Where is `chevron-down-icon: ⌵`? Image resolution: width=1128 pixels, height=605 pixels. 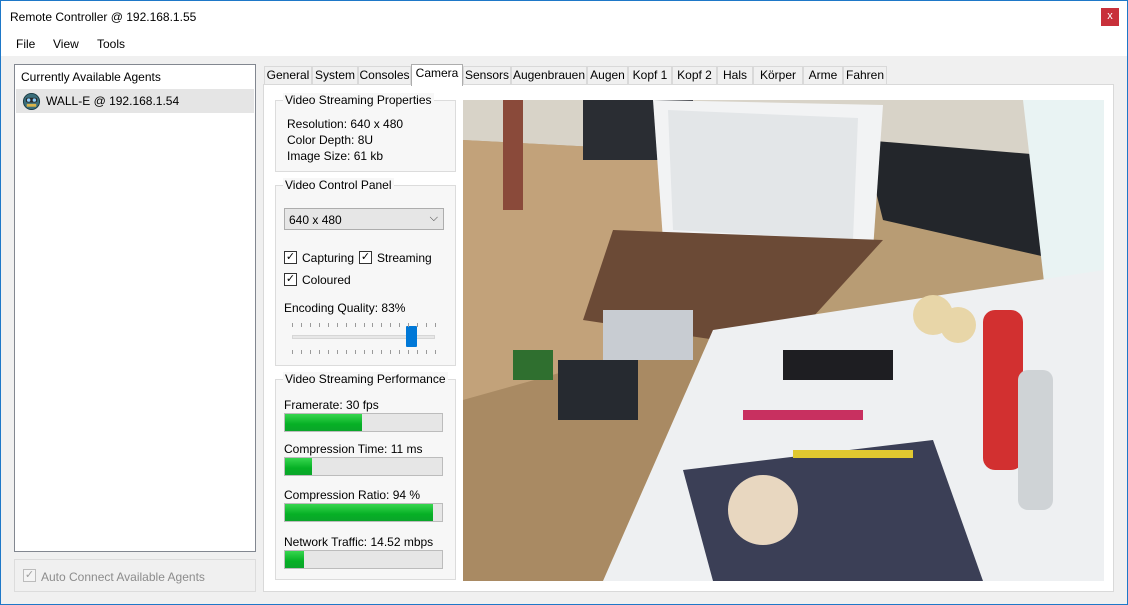 chevron-down-icon: ⌵ is located at coordinates (433, 218).